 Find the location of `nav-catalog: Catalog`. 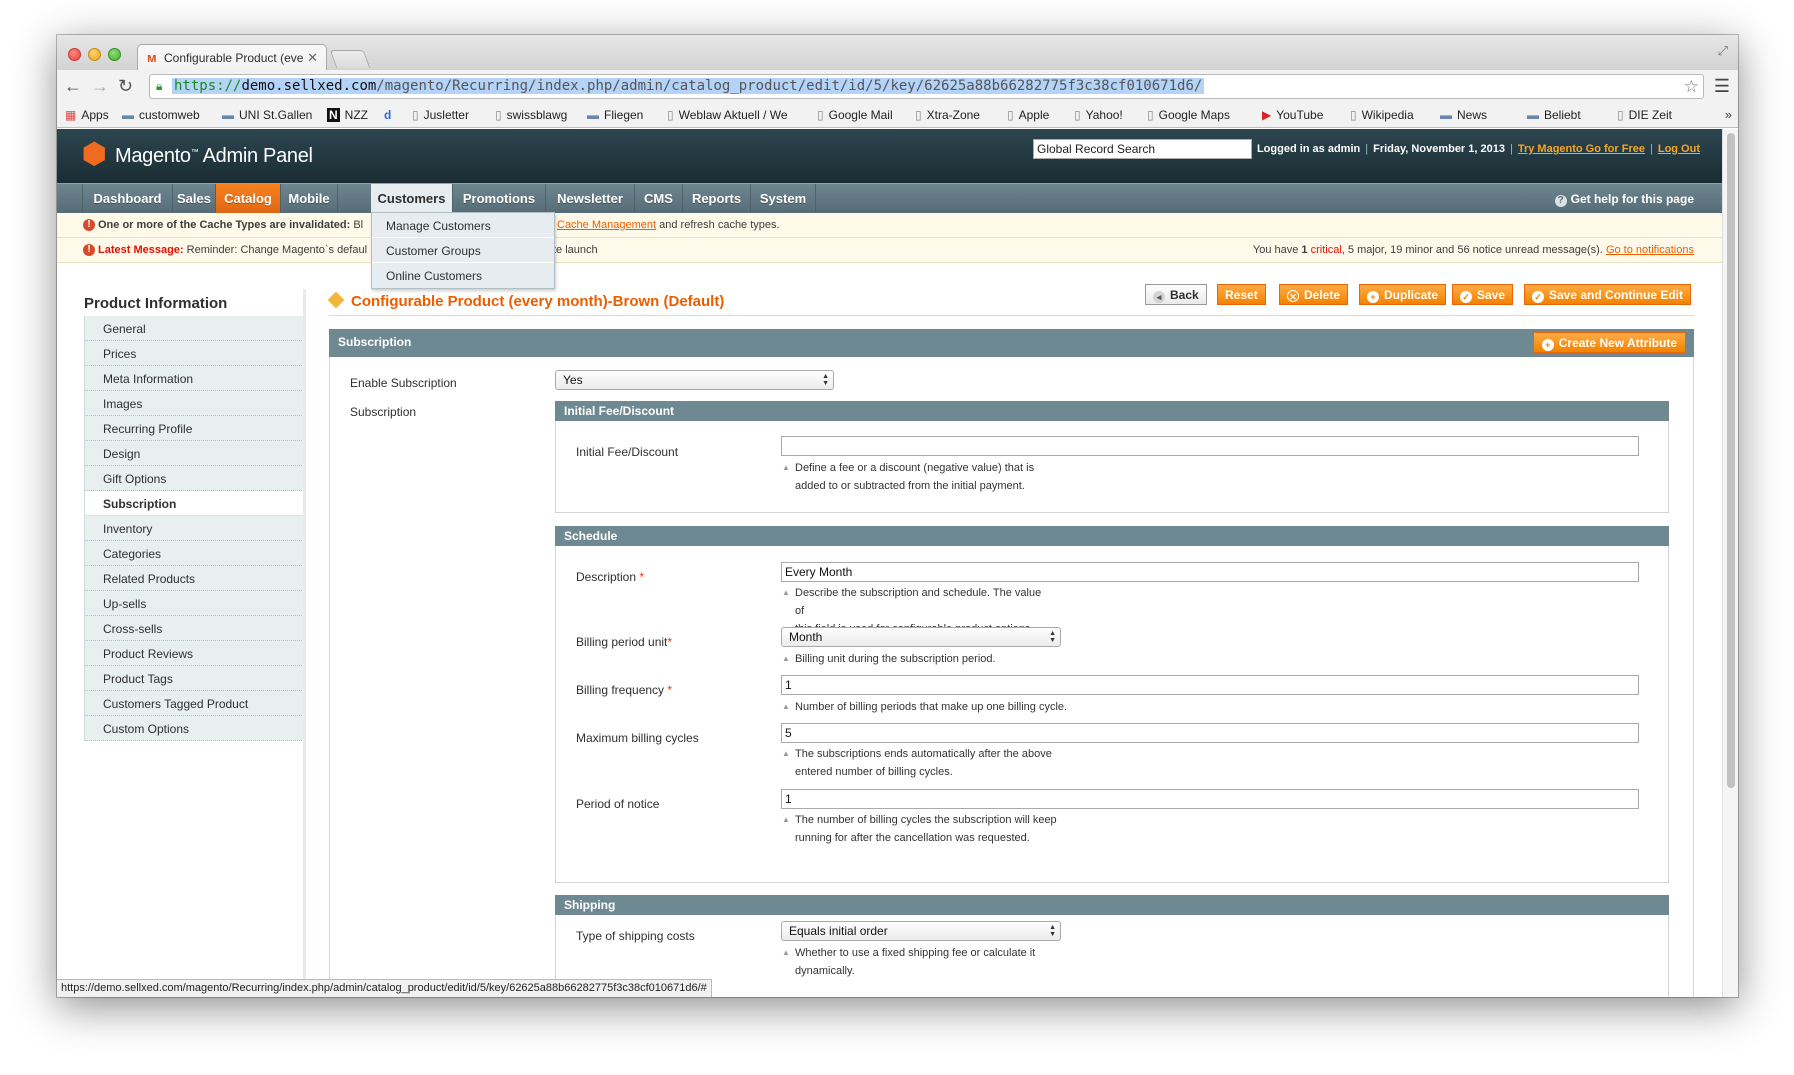

nav-catalog: Catalog is located at coordinates (248, 198).